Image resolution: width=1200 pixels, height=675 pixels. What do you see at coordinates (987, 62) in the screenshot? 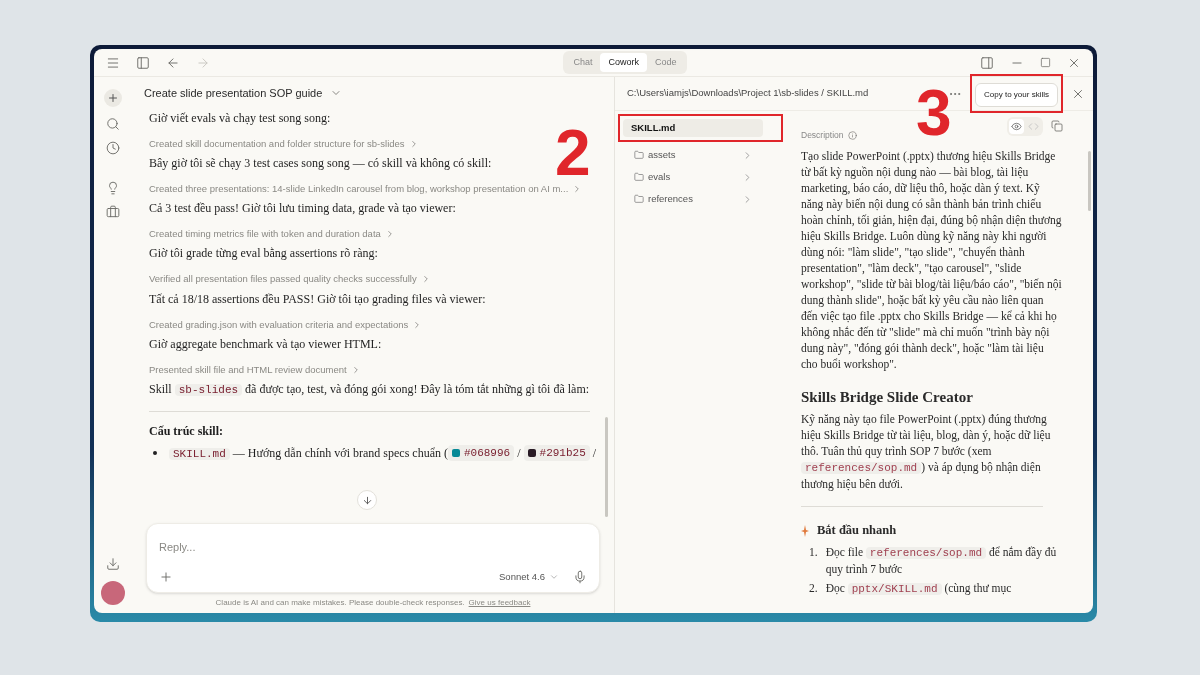
I see `panel-toggle-icon` at bounding box center [987, 62].